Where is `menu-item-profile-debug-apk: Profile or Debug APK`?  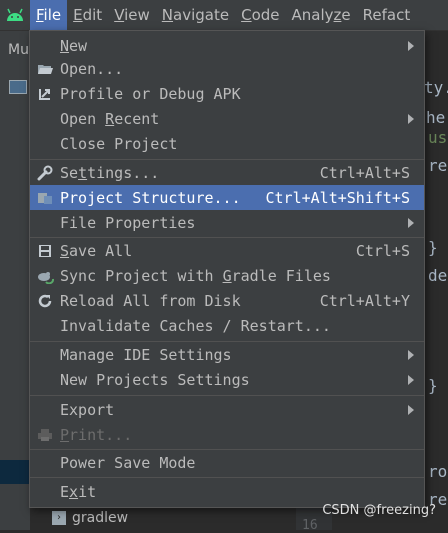
menu-item-profile-debug-apk: Profile or Debug APK is located at coordinates (227, 93).